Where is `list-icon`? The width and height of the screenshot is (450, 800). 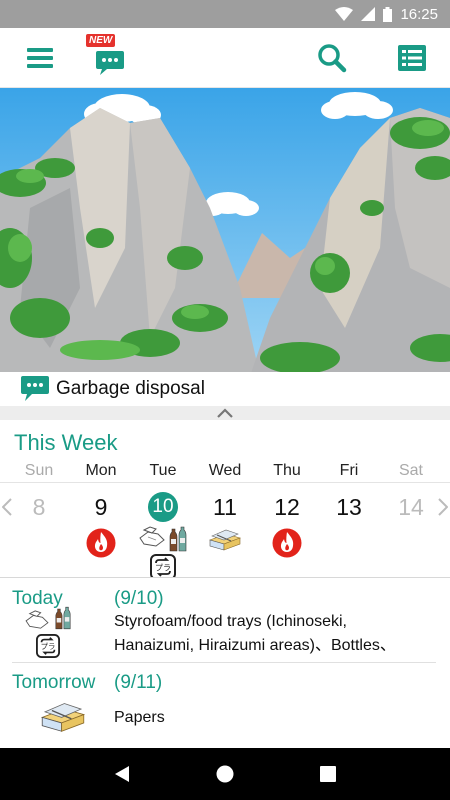 list-icon is located at coordinates (412, 58).